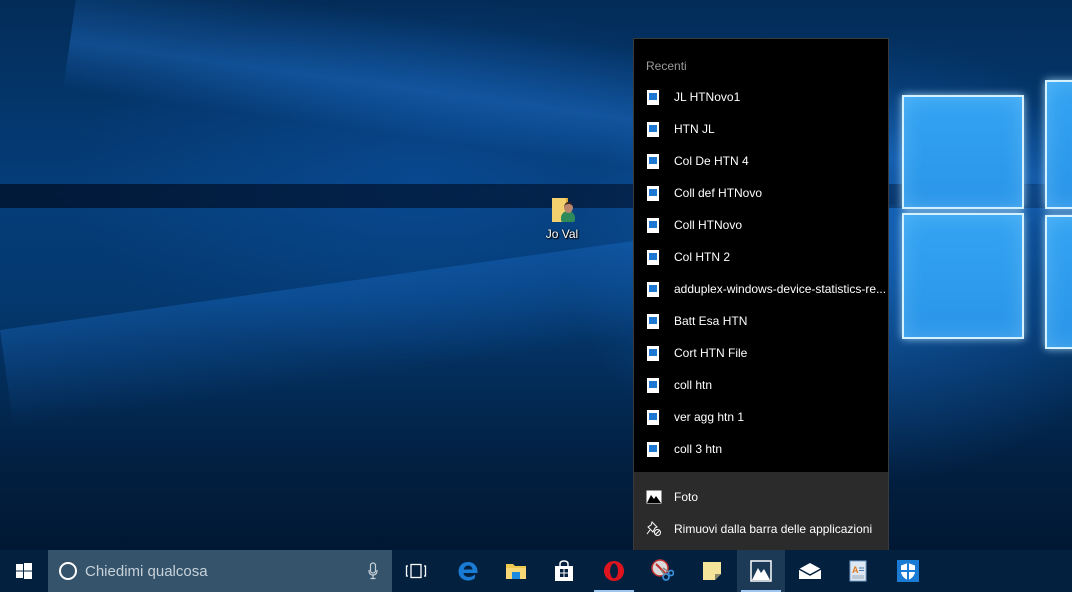 The height and width of the screenshot is (592, 1072). Describe the element at coordinates (761, 417) in the screenshot. I see `recent-item: ver agg htn 1` at that location.